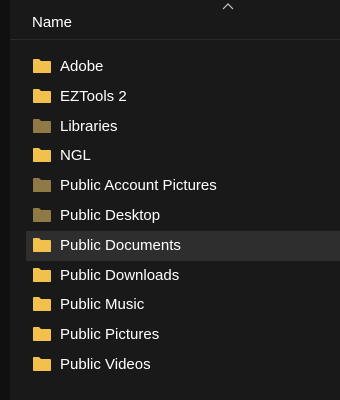 Image resolution: width=340 pixels, height=400 pixels. What do you see at coordinates (5, 200) in the screenshot?
I see `left-pane-edge` at bounding box center [5, 200].